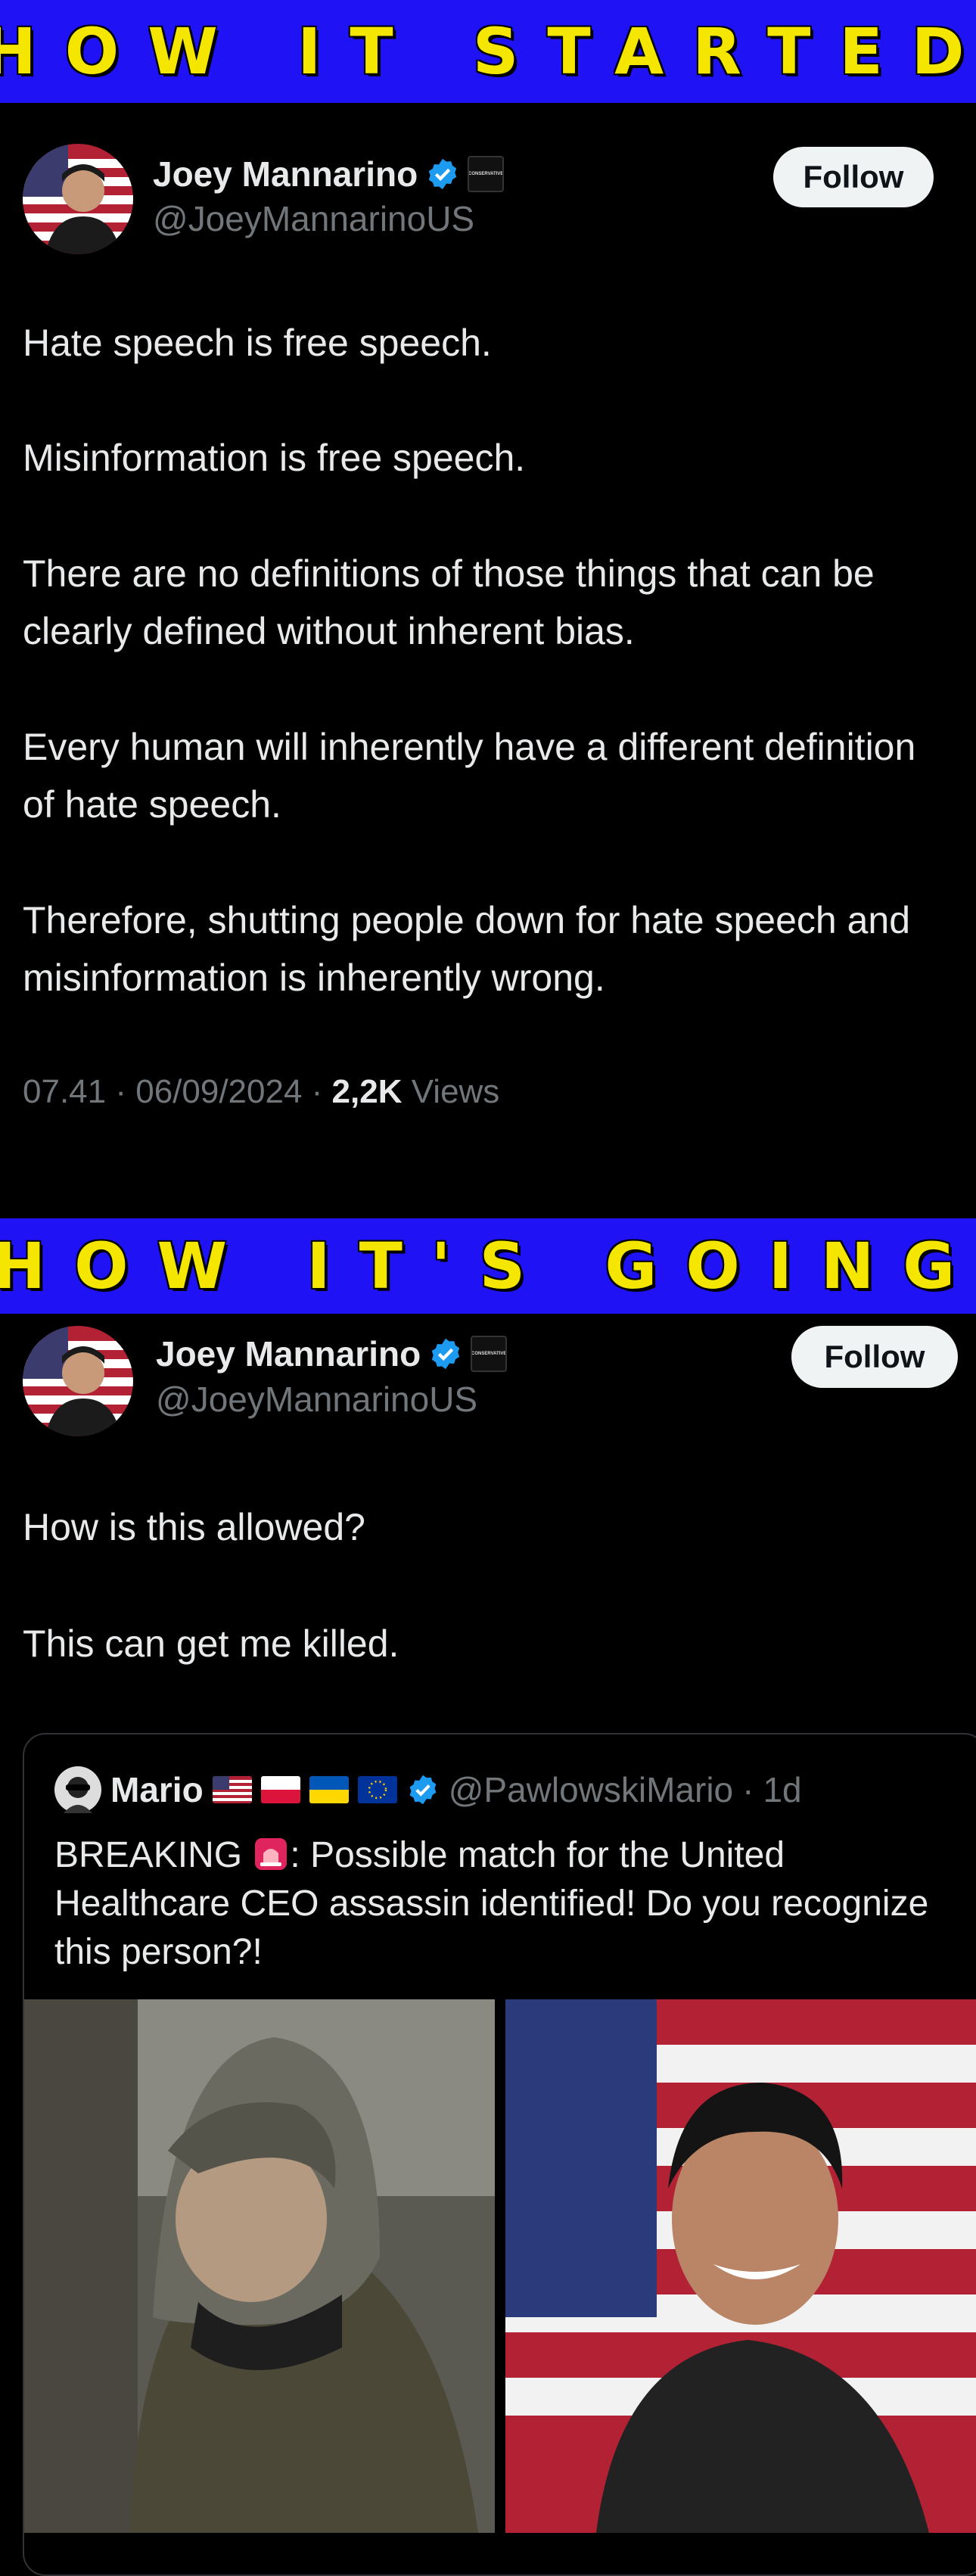 Image resolution: width=976 pixels, height=2576 pixels. I want to click on quoted-photo-right, so click(740, 2266).